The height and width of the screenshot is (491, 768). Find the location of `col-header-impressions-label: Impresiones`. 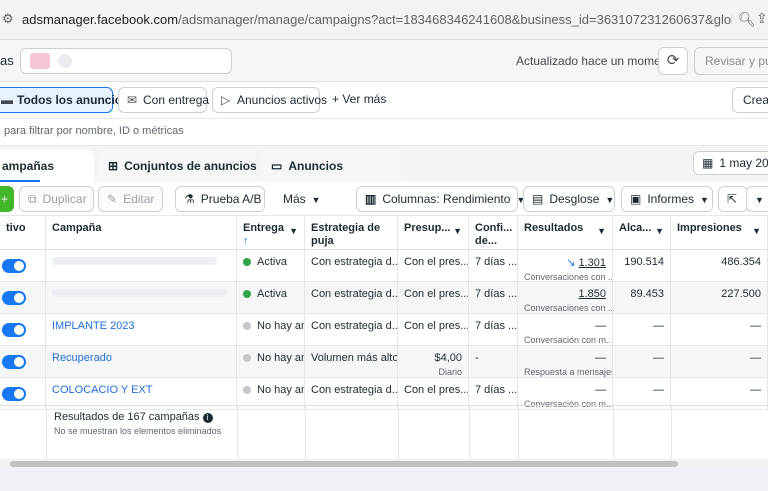

col-header-impressions-label: Impresiones is located at coordinates (709, 228).